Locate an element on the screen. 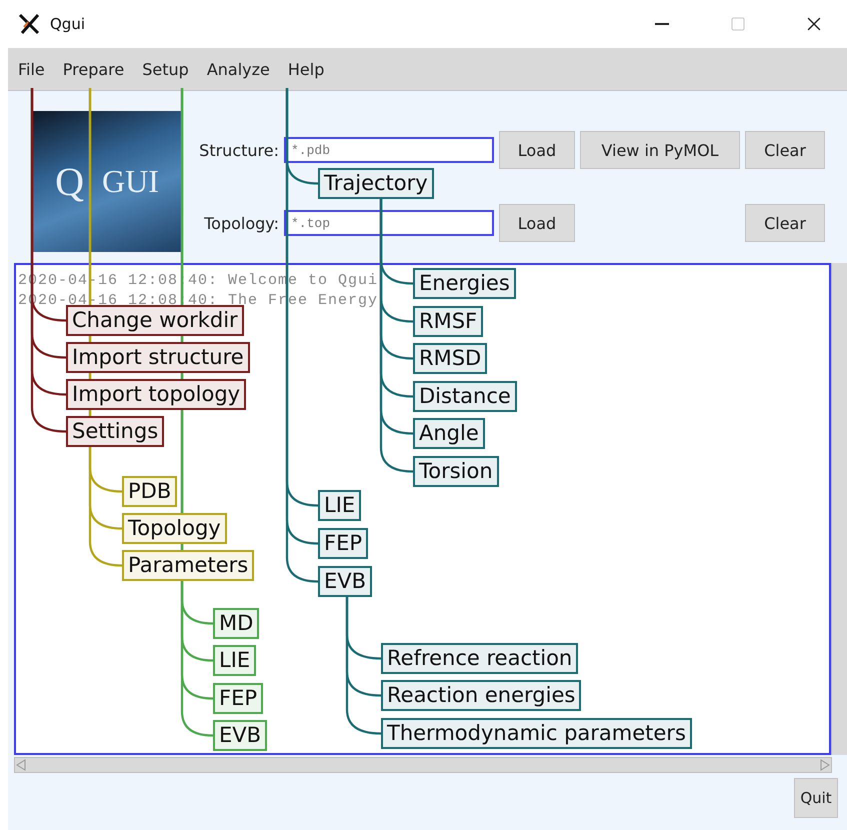 This screenshot has width=847, height=830. annotation-label: Reaction energies is located at coordinates (481, 695).